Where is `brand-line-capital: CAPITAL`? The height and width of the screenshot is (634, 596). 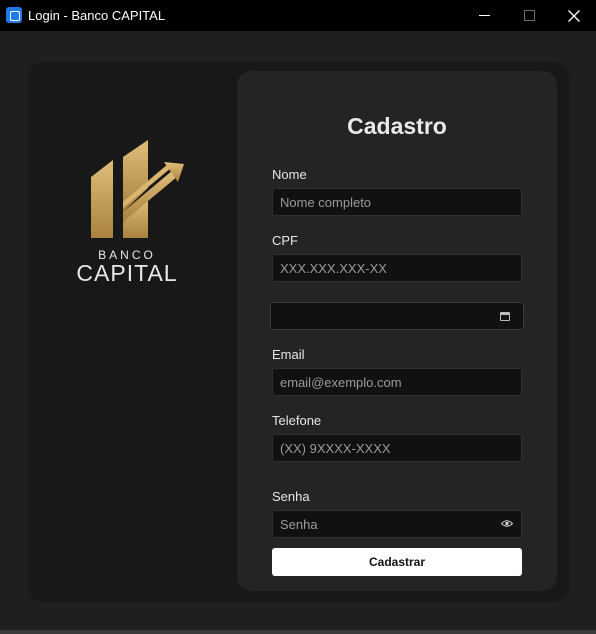
brand-line-capital: CAPITAL is located at coordinates (127, 273).